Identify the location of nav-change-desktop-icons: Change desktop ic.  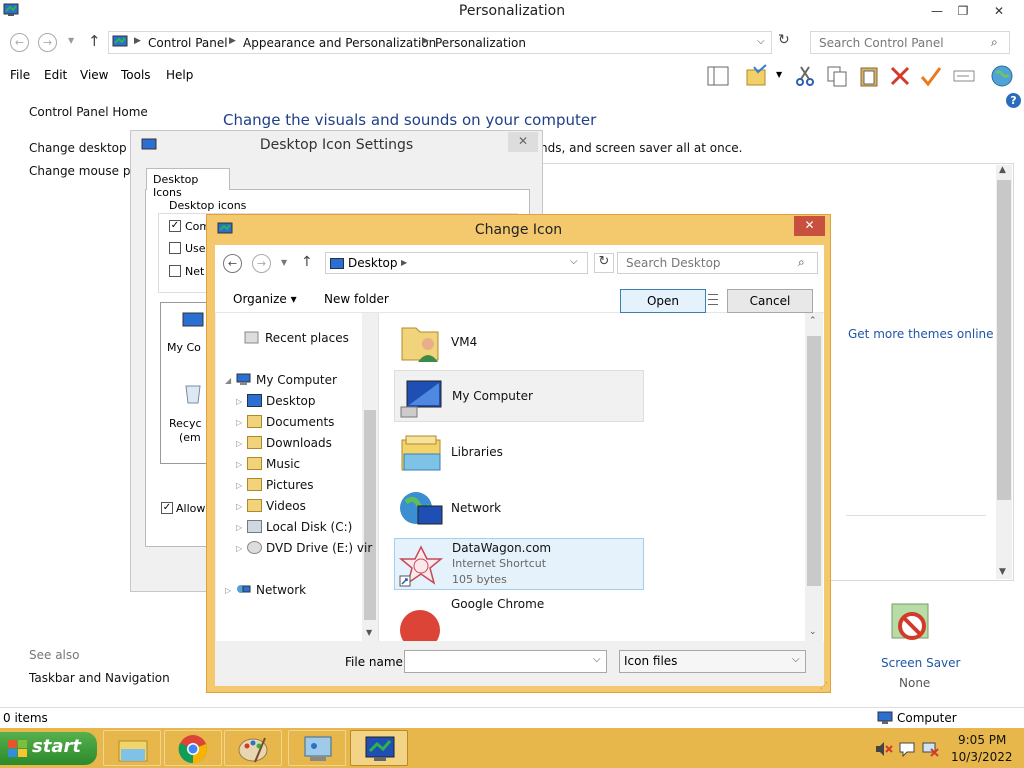
(84, 148).